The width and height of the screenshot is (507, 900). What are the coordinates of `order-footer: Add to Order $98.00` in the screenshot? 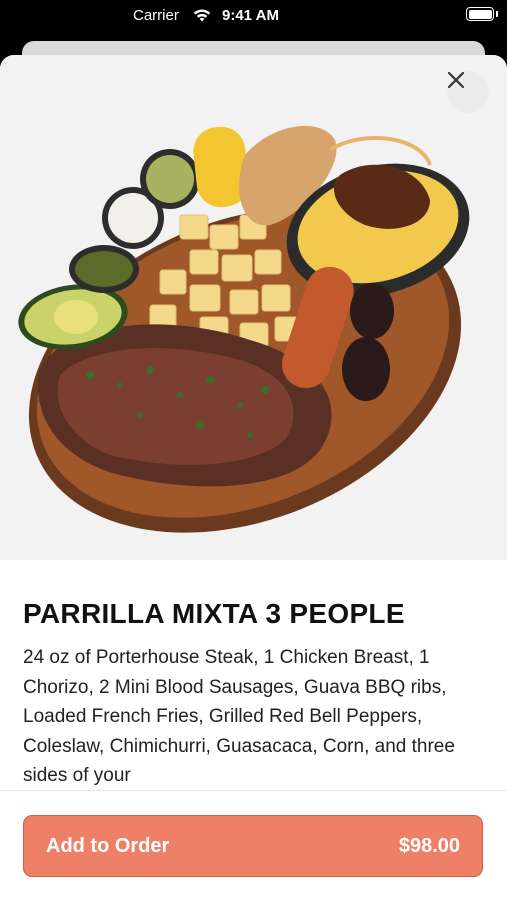 It's located at (253, 845).